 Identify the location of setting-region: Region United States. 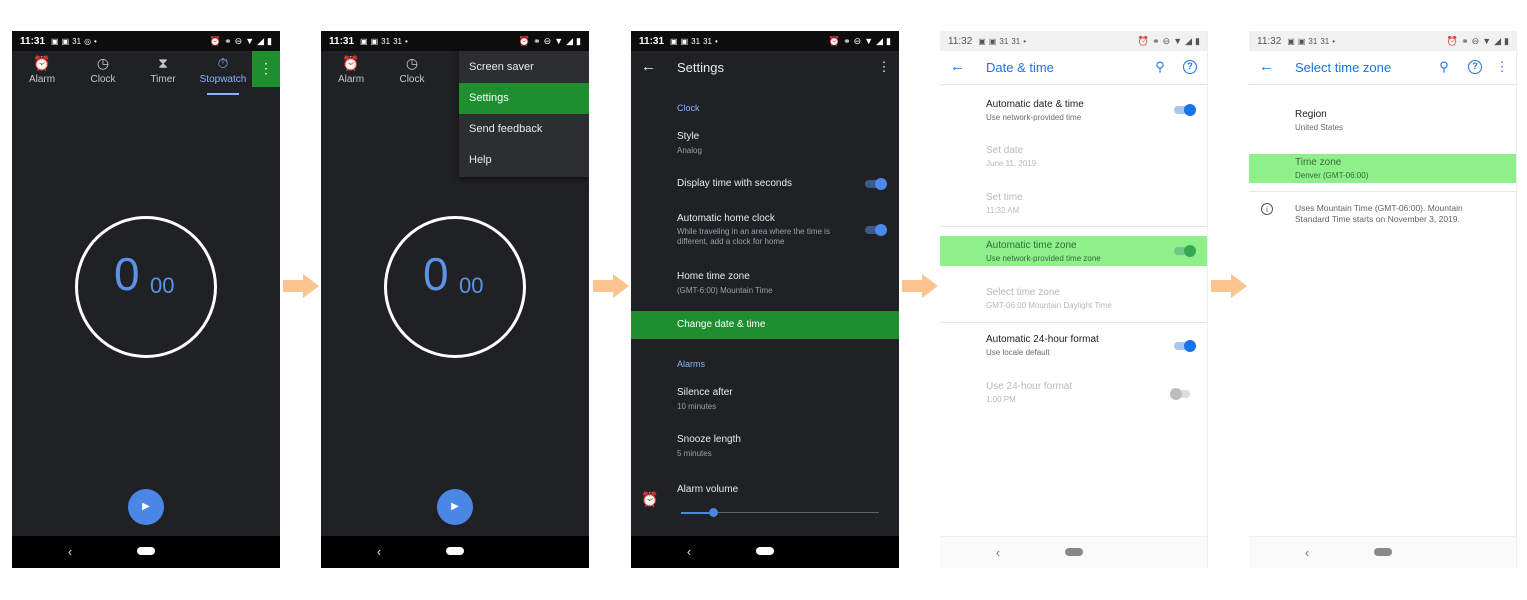
(1382, 121).